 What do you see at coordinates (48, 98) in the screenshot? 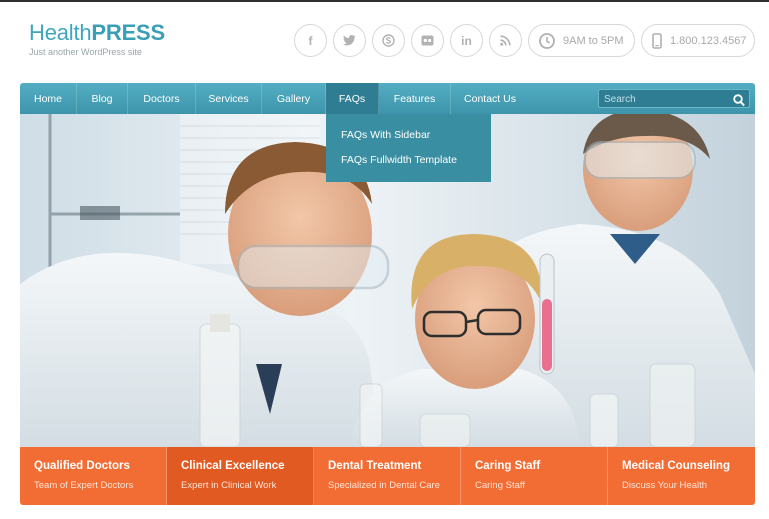
I see `nav-home: Home` at bounding box center [48, 98].